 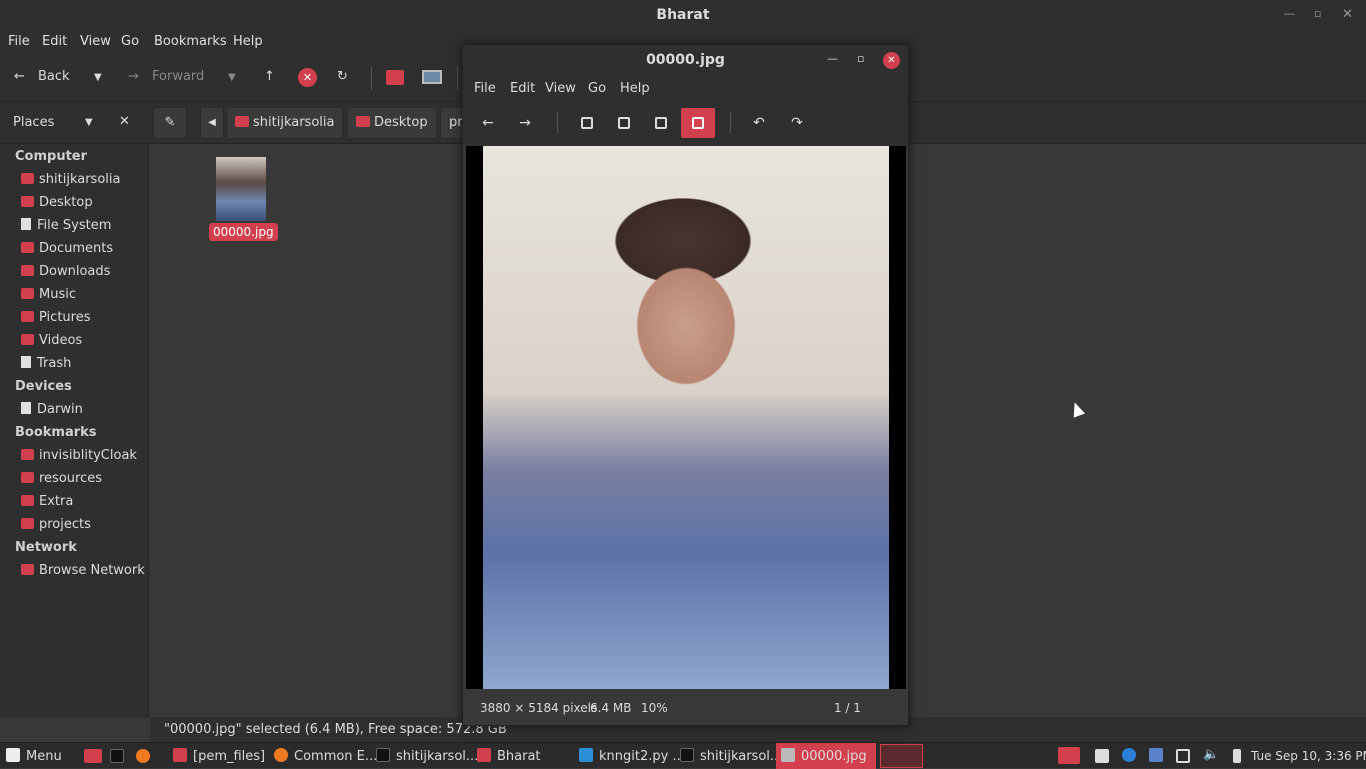 What do you see at coordinates (66, 225) in the screenshot?
I see `sidebar-item-filesystem: File System` at bounding box center [66, 225].